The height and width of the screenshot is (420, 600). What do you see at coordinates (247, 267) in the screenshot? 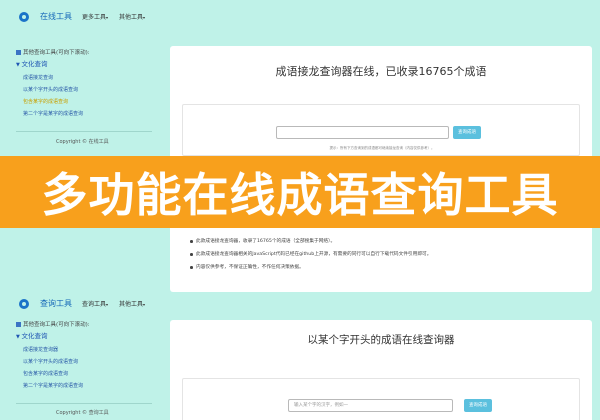
I see `note-item: 内容仅供参考，不保证正确性，不作任何决策依据。` at bounding box center [247, 267].